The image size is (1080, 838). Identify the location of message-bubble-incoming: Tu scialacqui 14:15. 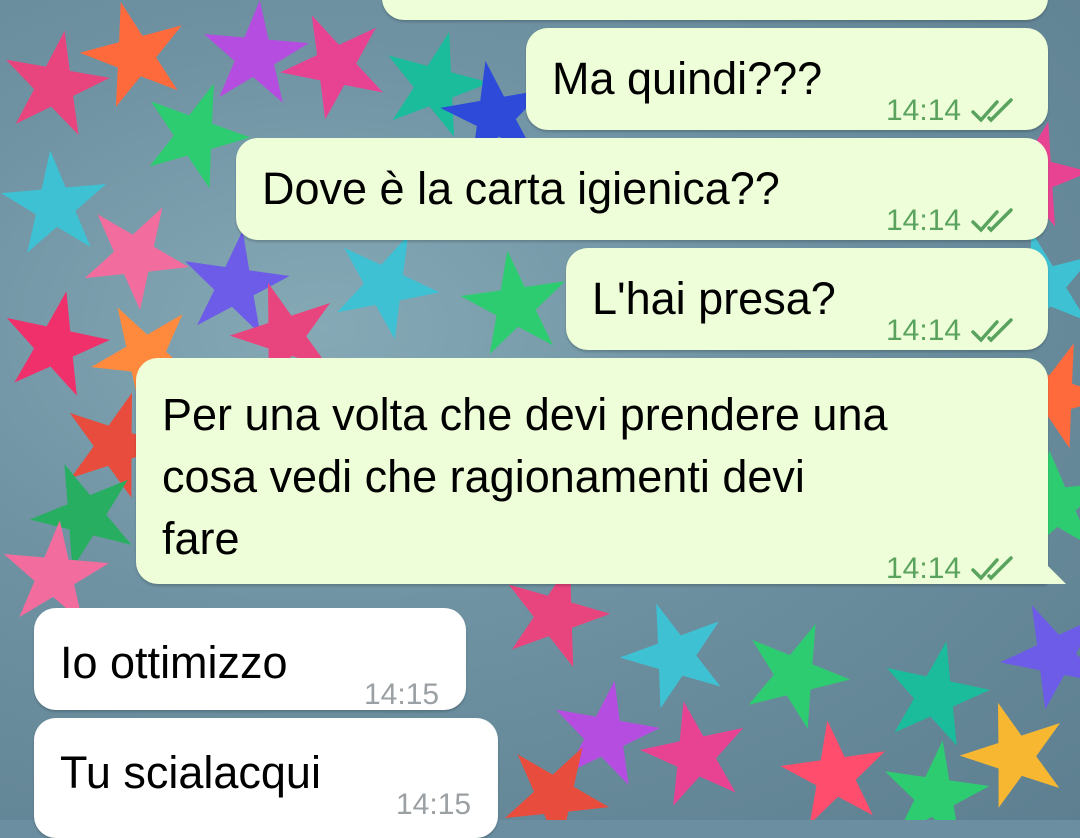
(266, 778).